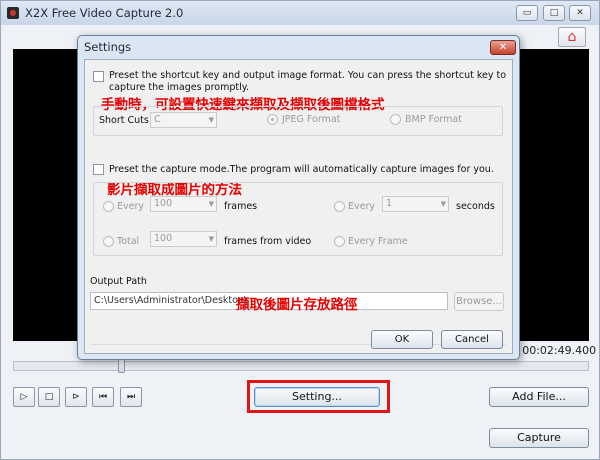 This screenshot has height=460, width=600. Describe the element at coordinates (339, 241) in the screenshot. I see `every-frame-radio` at that location.